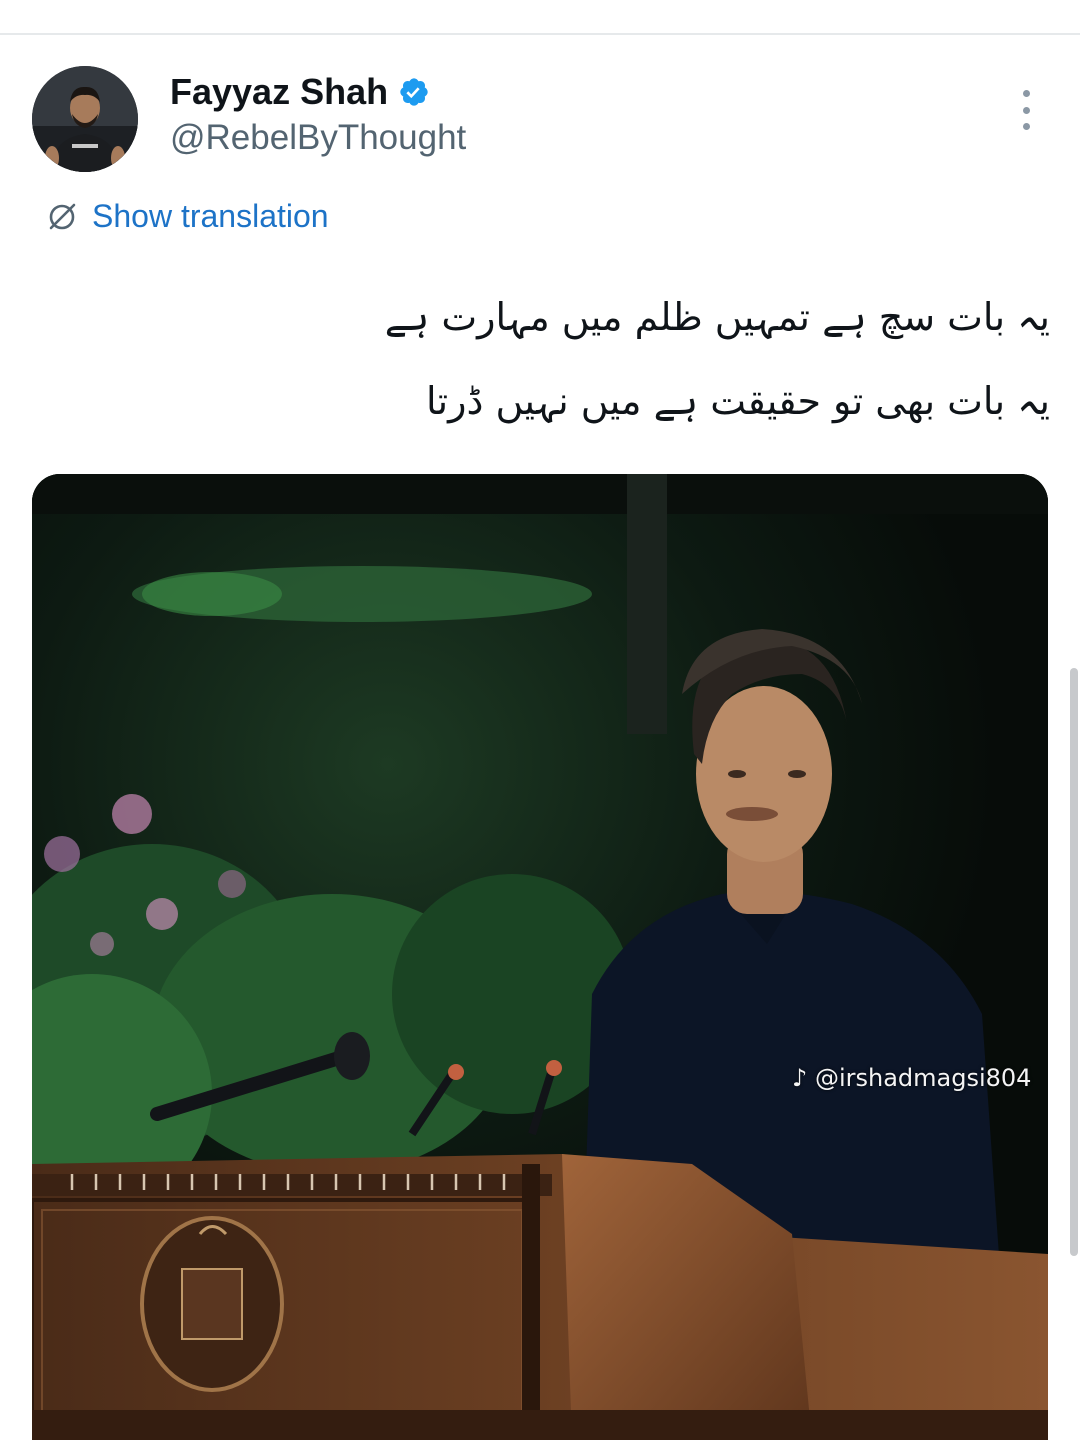 This screenshot has width=1080, height=1440. I want to click on author-handle: @RebelByThought, so click(318, 138).